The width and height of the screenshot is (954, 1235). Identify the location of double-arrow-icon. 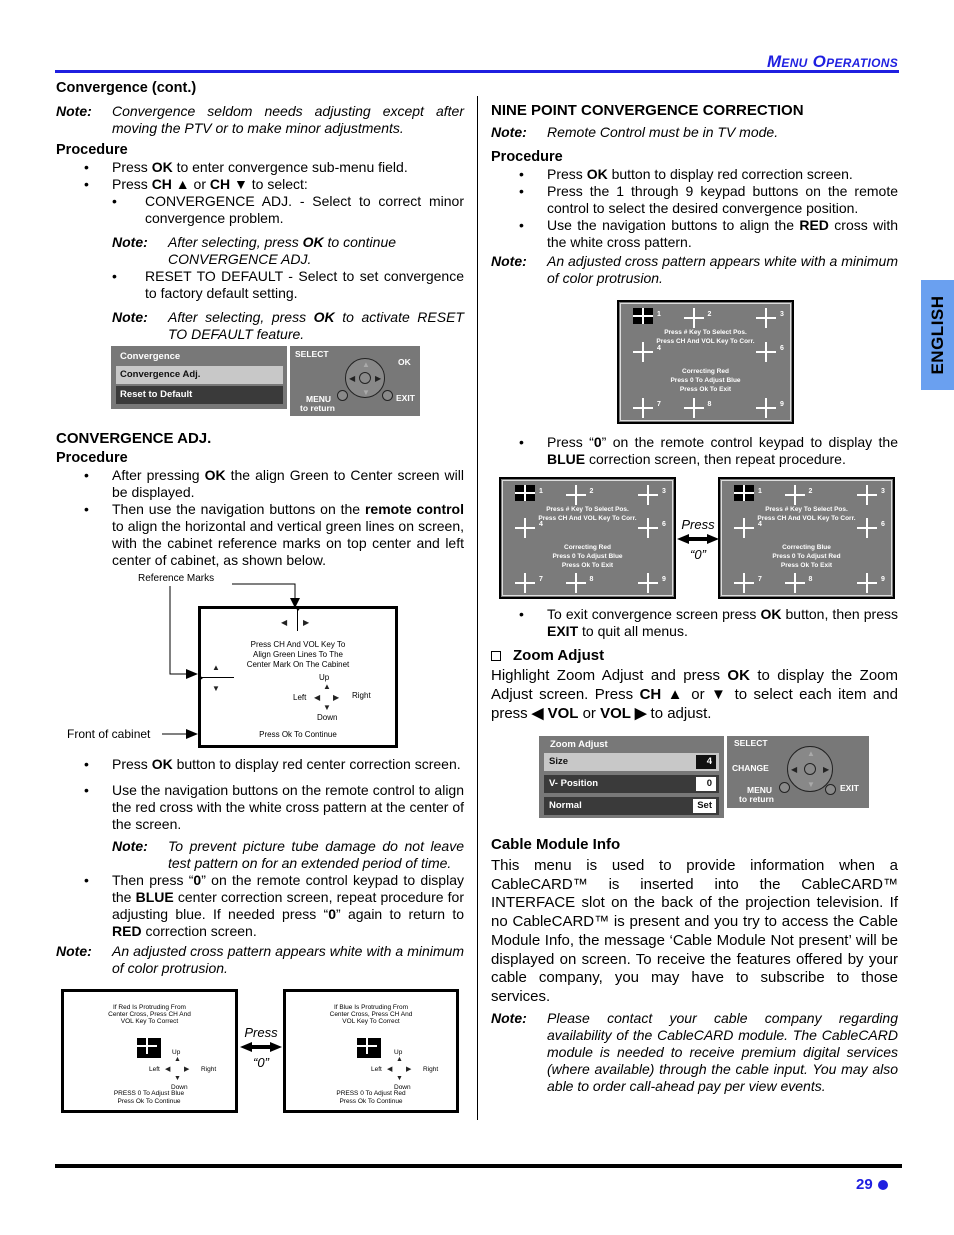
(261, 1047).